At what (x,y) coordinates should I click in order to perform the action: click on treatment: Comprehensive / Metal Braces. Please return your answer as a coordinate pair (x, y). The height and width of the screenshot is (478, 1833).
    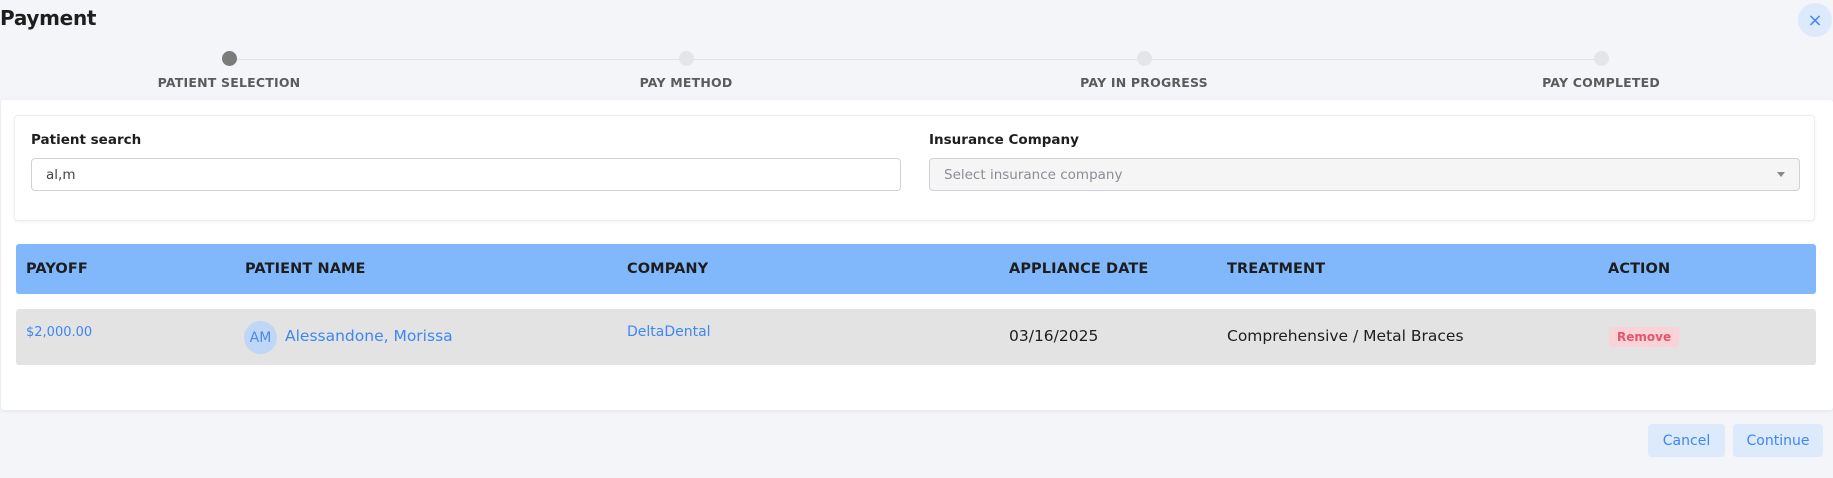
    Looking at the image, I should click on (1345, 336).